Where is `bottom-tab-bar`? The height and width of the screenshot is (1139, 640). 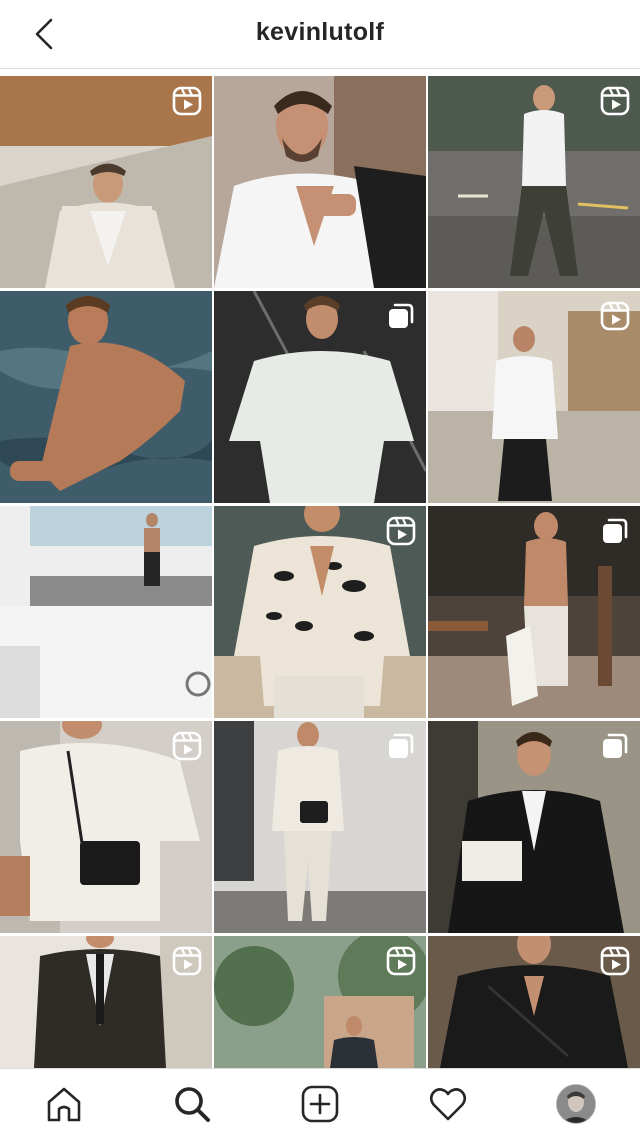 bottom-tab-bar is located at coordinates (320, 1103).